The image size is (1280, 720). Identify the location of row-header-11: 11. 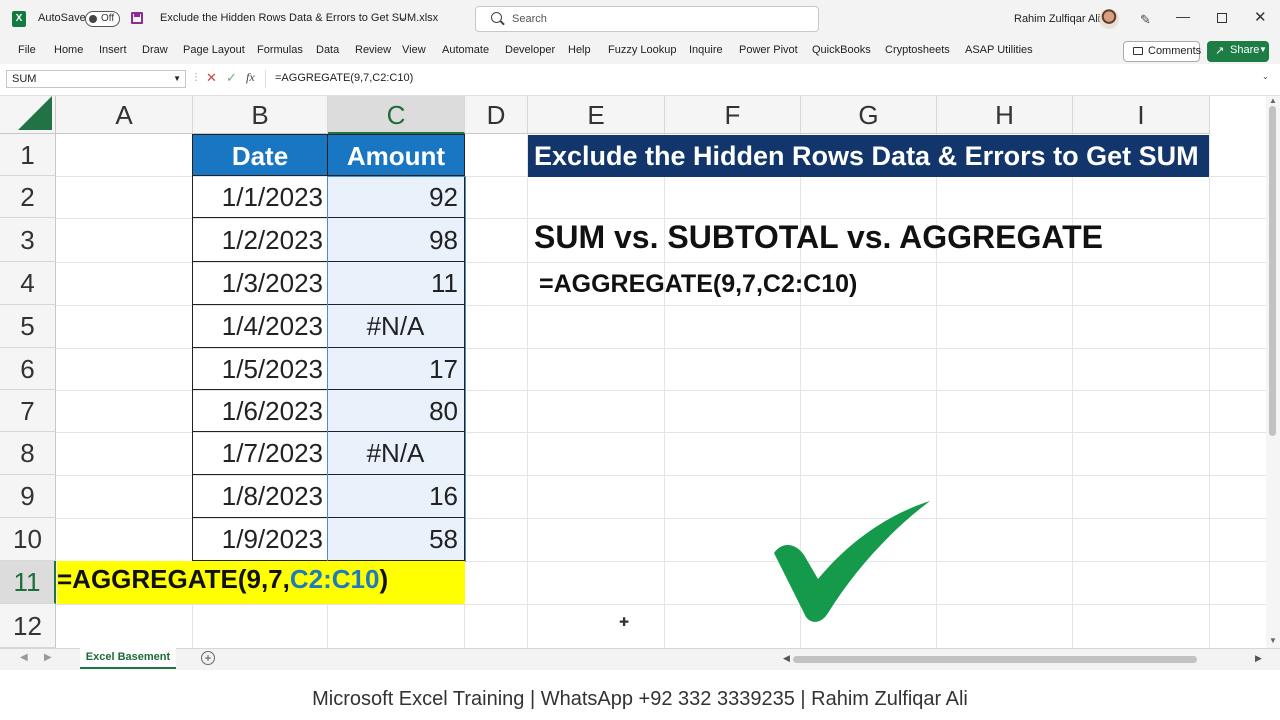
(28, 582).